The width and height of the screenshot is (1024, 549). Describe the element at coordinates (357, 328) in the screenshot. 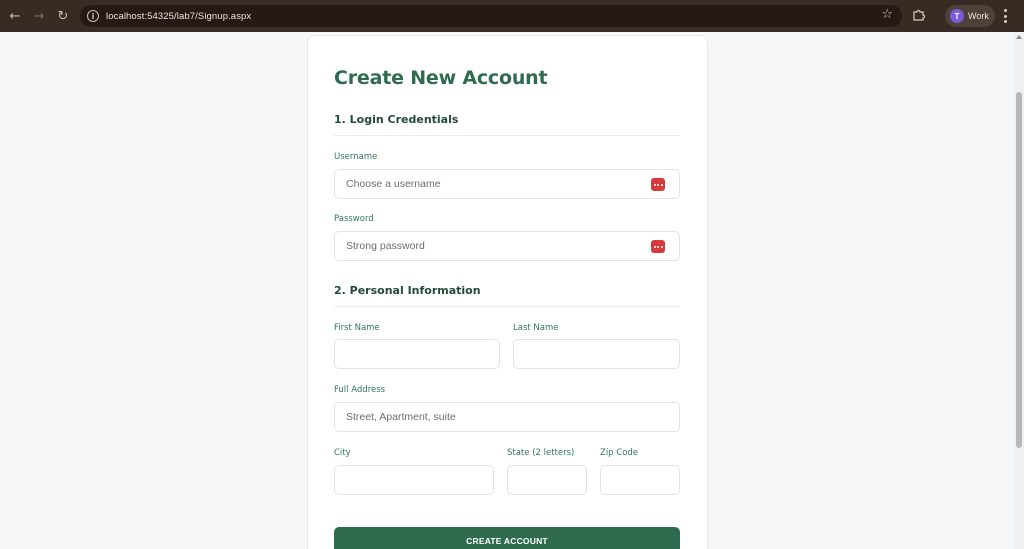

I see `first-name-label: First Name` at that location.